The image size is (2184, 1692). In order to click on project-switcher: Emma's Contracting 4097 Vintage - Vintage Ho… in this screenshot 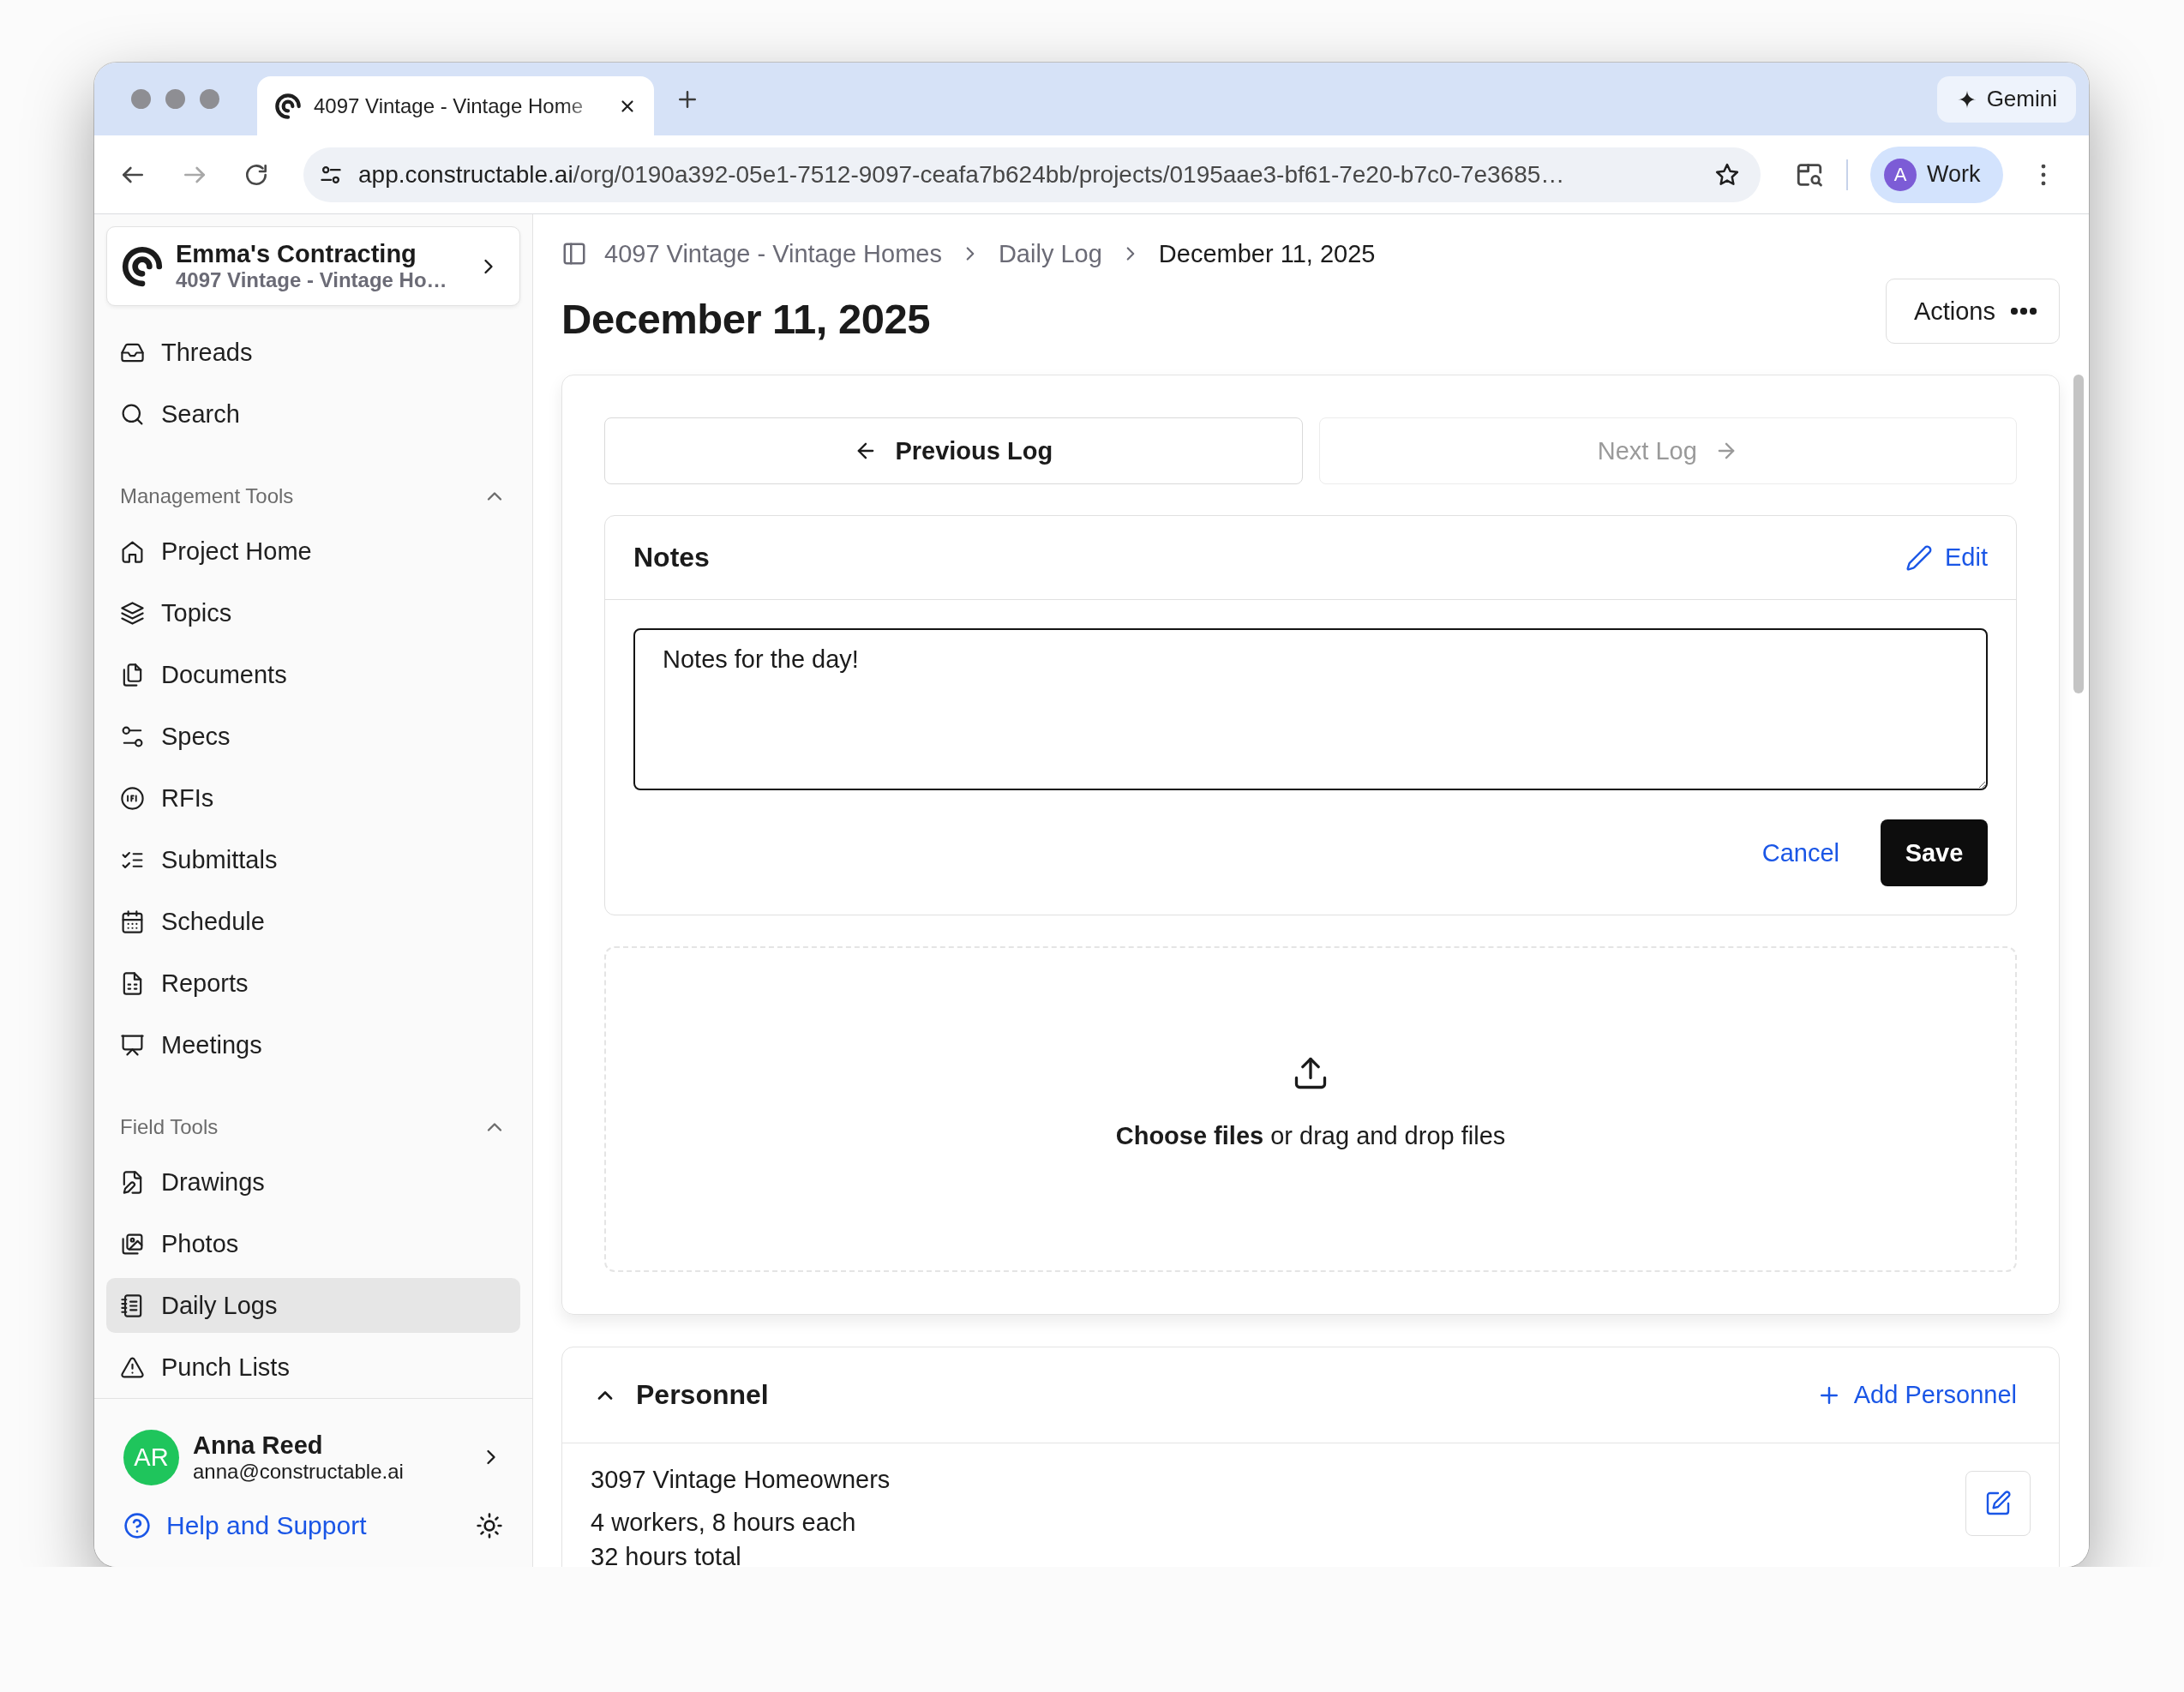, I will do `click(313, 266)`.